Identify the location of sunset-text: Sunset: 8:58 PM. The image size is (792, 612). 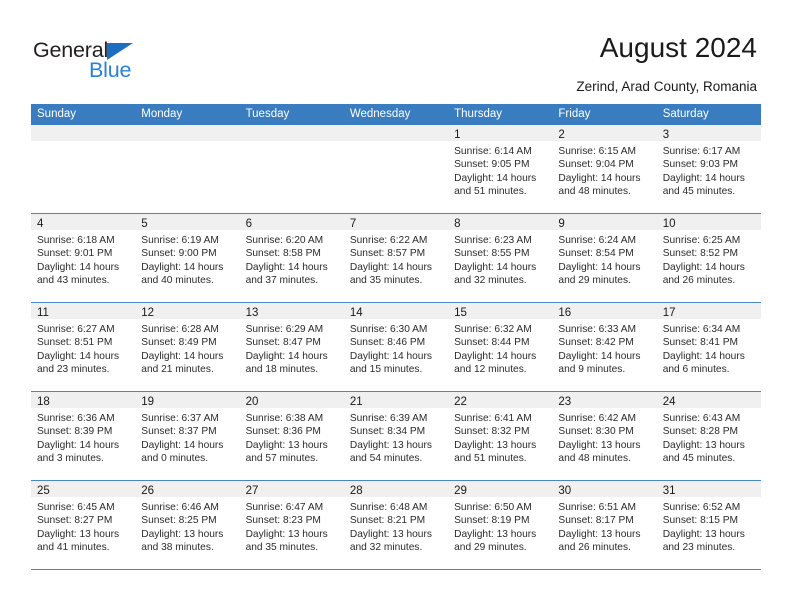
(283, 254).